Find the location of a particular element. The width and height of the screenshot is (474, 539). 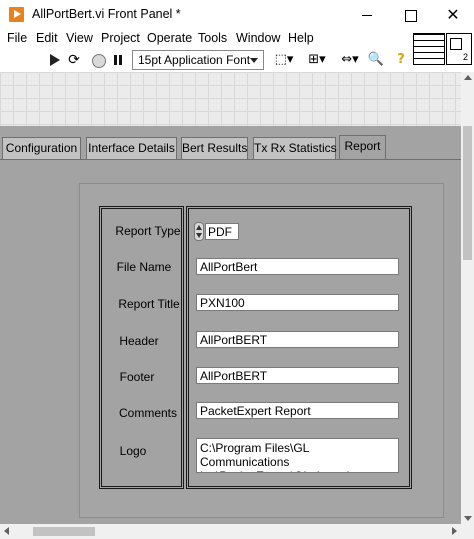

menu-project: Project is located at coordinates (120, 38).